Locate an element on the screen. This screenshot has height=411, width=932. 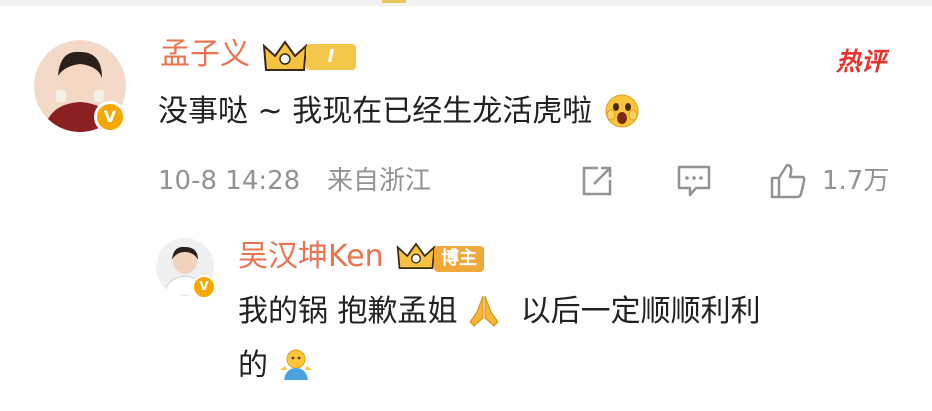
comment-icon is located at coordinates (694, 181).